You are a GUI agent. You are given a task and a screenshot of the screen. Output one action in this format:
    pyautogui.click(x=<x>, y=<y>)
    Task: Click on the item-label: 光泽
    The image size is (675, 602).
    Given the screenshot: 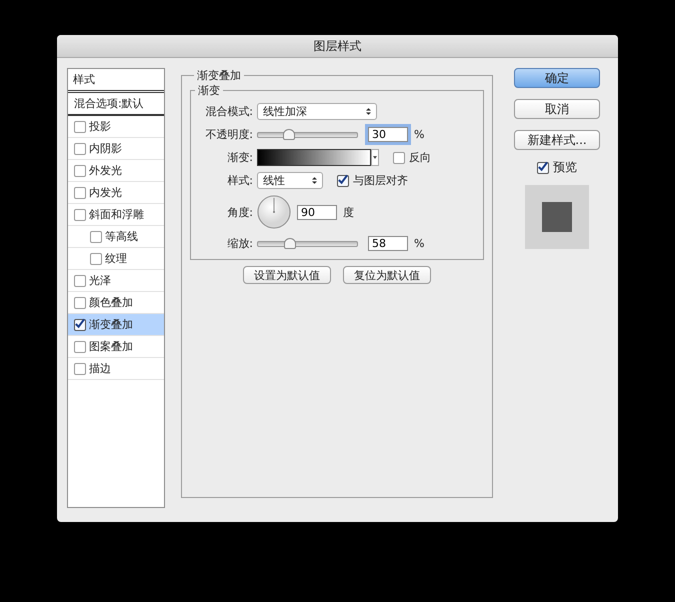 What is the action you would take?
    pyautogui.click(x=100, y=280)
    